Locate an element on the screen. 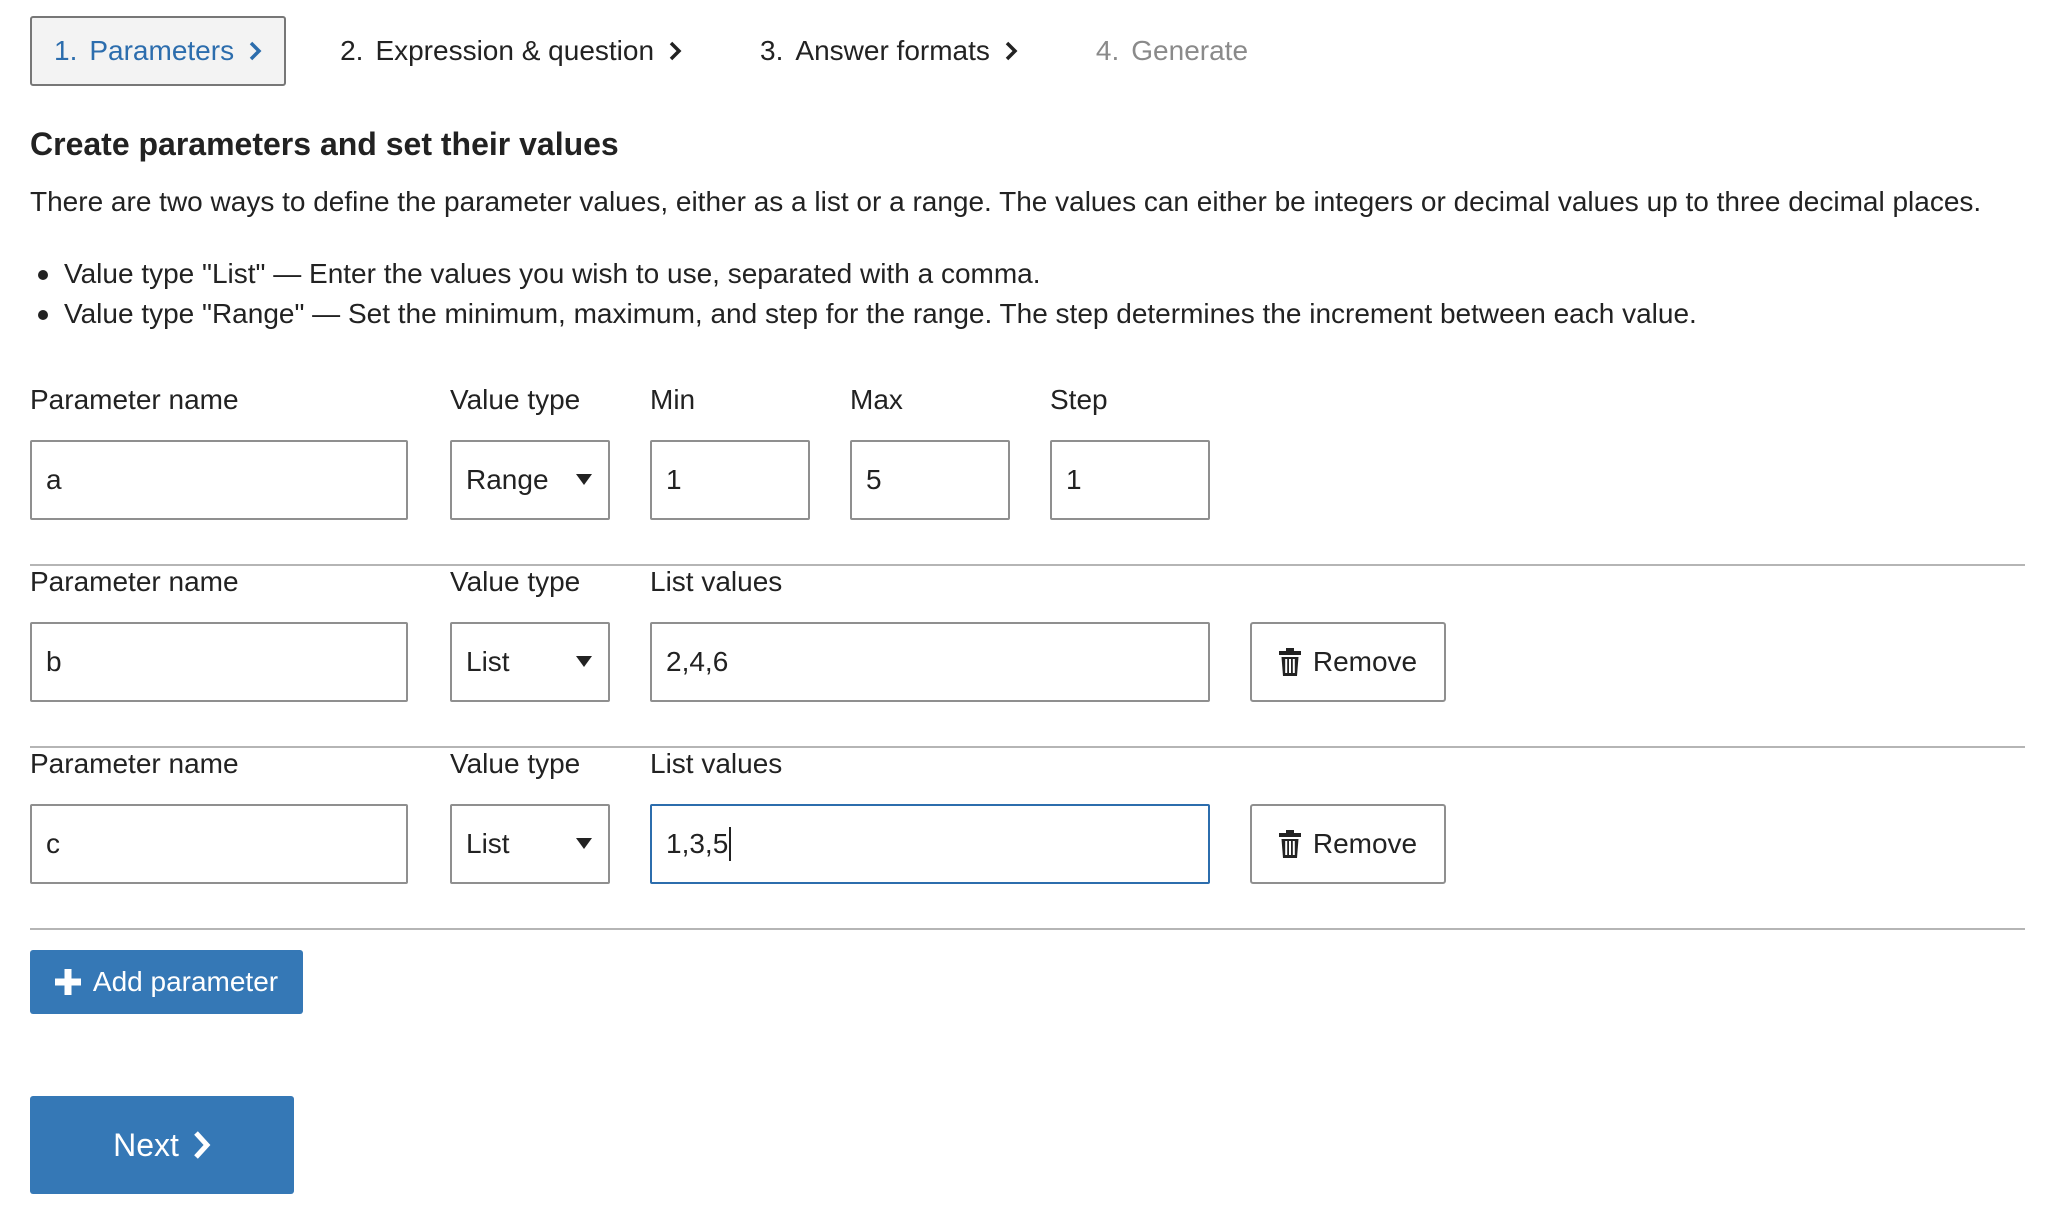 The height and width of the screenshot is (1206, 2052). step-parameters: 1. Parameters is located at coordinates (158, 51).